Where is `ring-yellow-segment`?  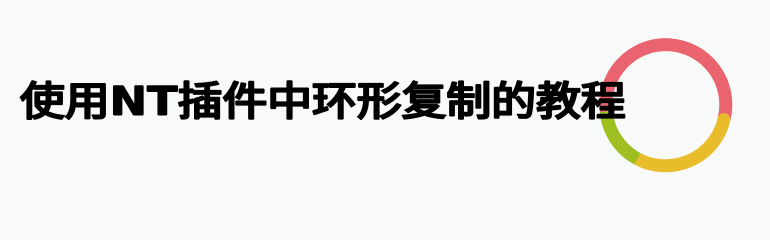
ring-yellow-segment is located at coordinates (680, 143).